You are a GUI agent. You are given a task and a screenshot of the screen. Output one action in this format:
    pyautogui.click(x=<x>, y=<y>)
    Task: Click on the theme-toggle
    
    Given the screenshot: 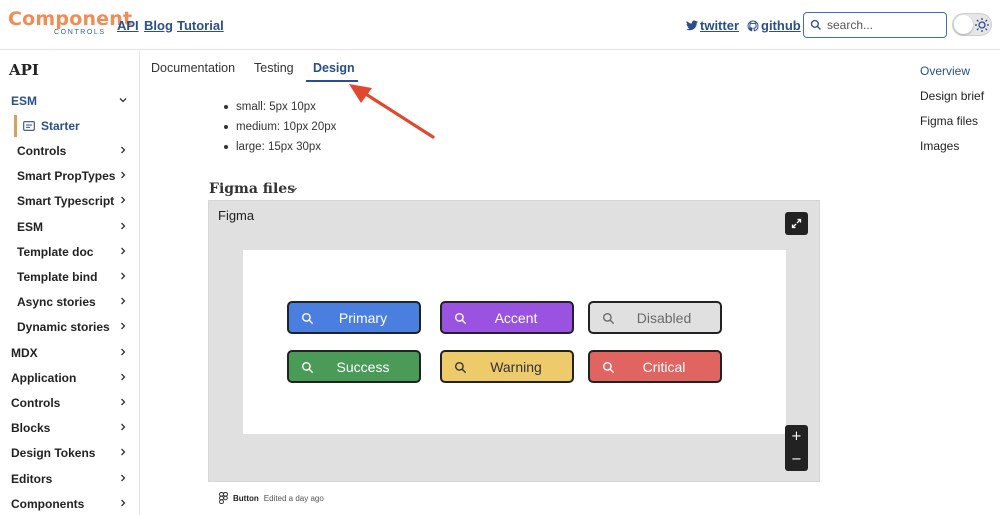 What is the action you would take?
    pyautogui.click(x=972, y=24)
    